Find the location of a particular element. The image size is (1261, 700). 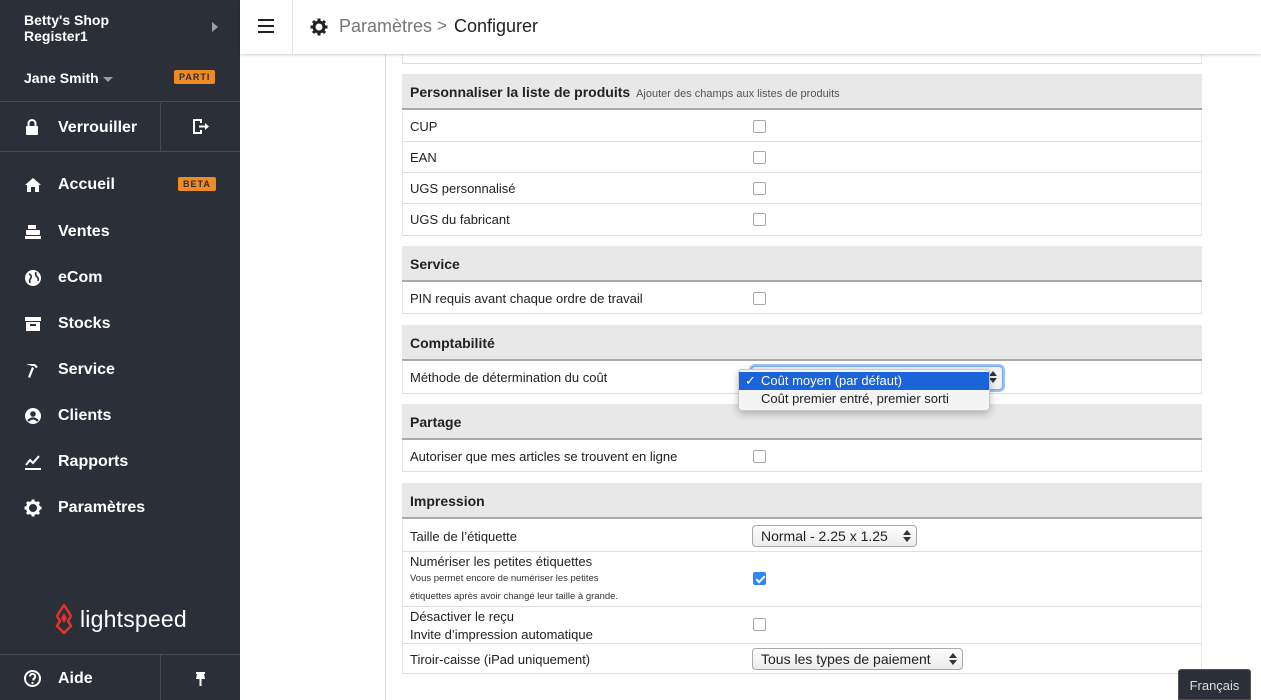

help-icon is located at coordinates (32, 678).